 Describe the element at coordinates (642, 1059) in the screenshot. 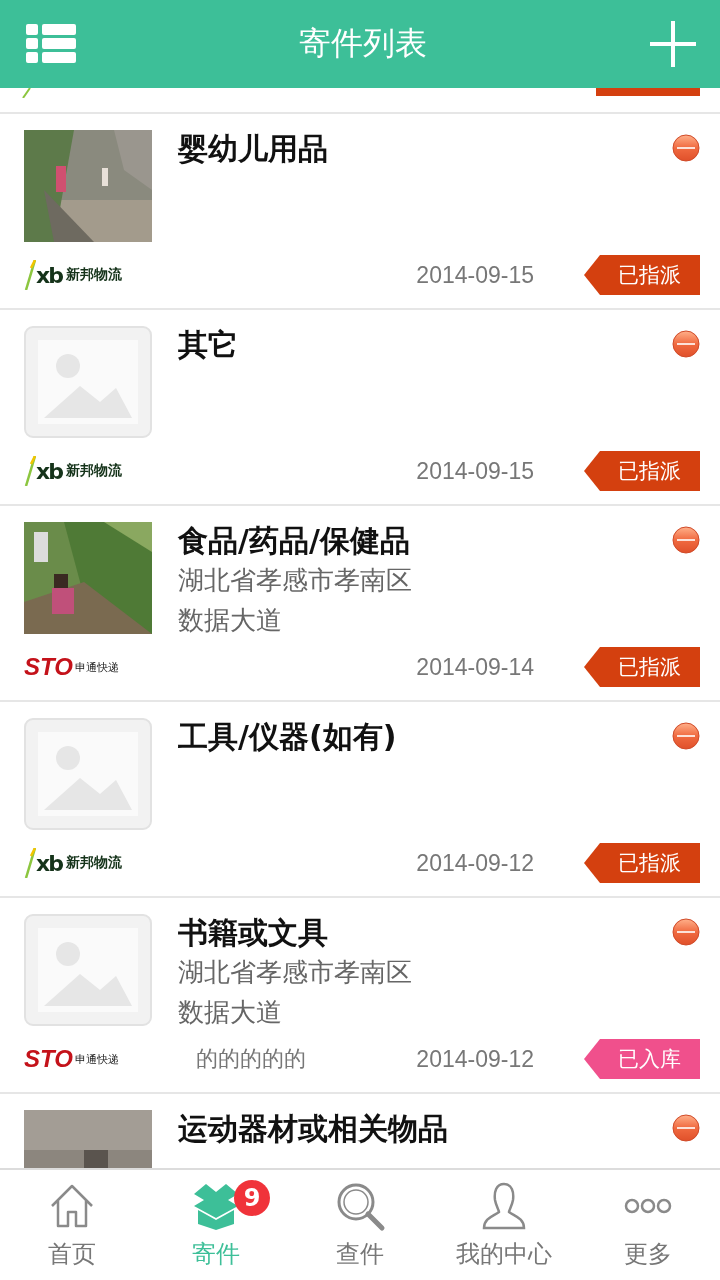

I see `status-tag: 已入库` at that location.